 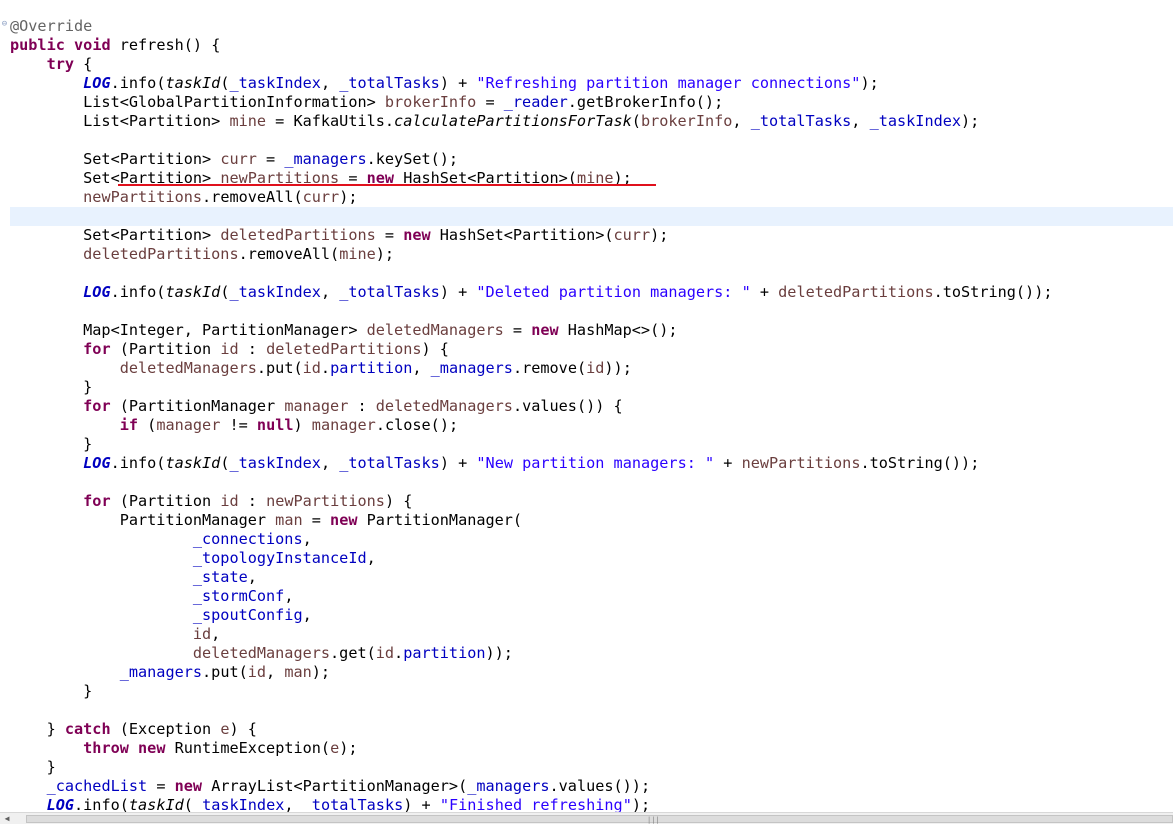 What do you see at coordinates (4, 24) in the screenshot?
I see `collapse-minus-icon: ⊖` at bounding box center [4, 24].